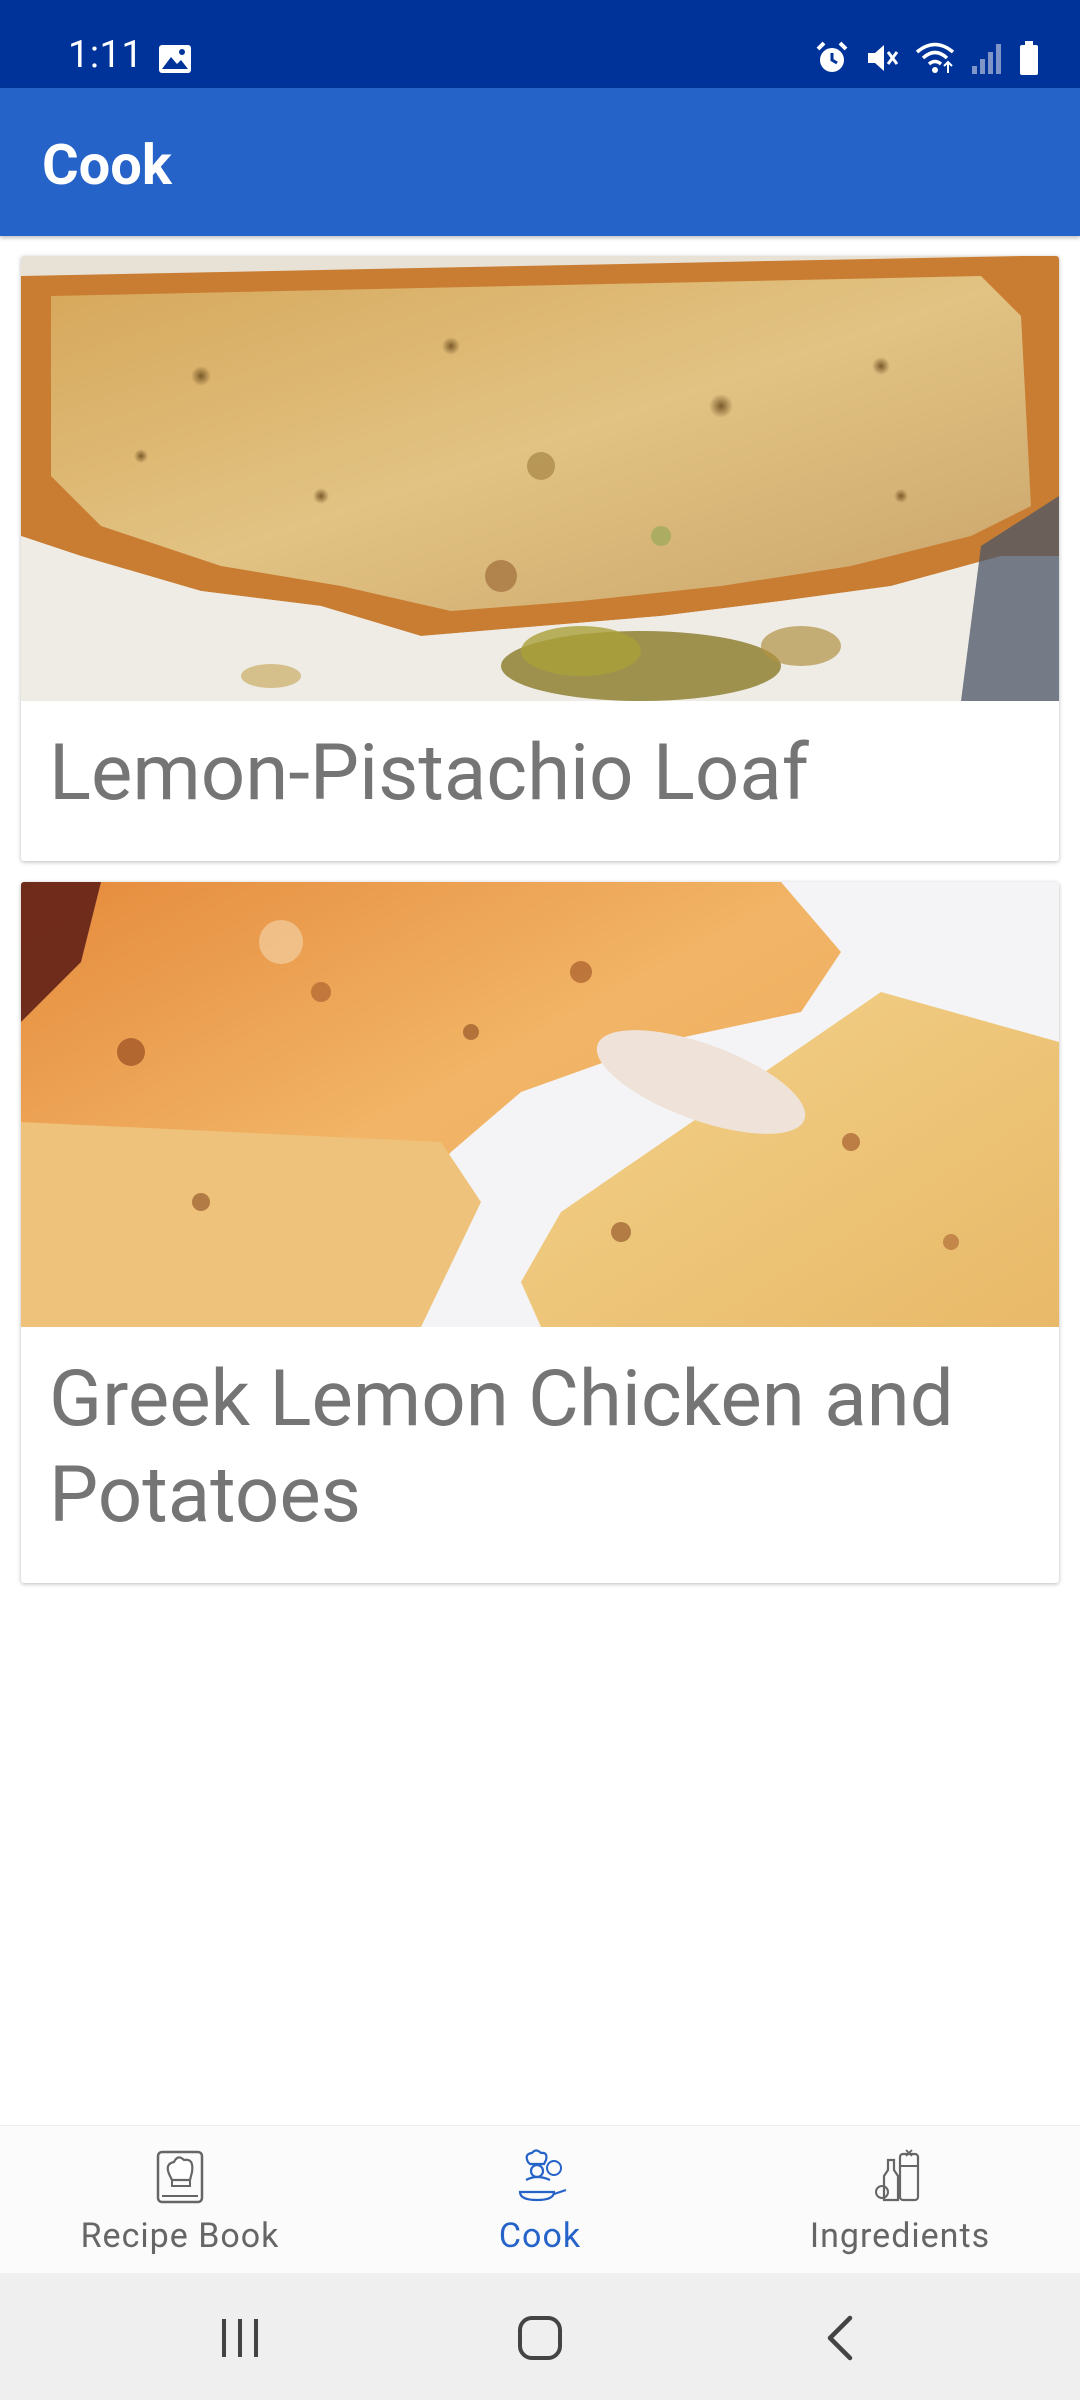 This screenshot has width=1080, height=2400. Describe the element at coordinates (897, 2175) in the screenshot. I see `ingredients-icon` at that location.